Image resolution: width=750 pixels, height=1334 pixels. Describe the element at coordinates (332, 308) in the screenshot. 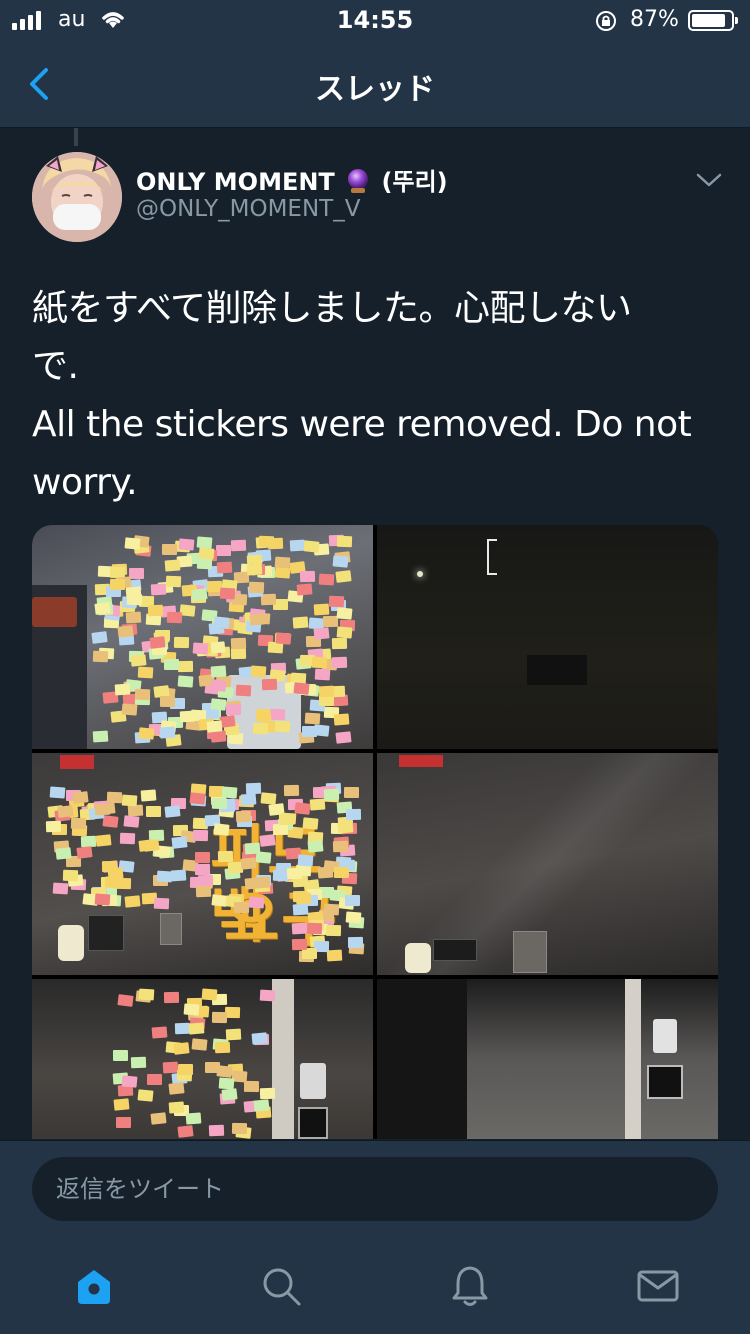

I see `tweet-text-line: 紙をすべて削除しました。心配しない` at that location.